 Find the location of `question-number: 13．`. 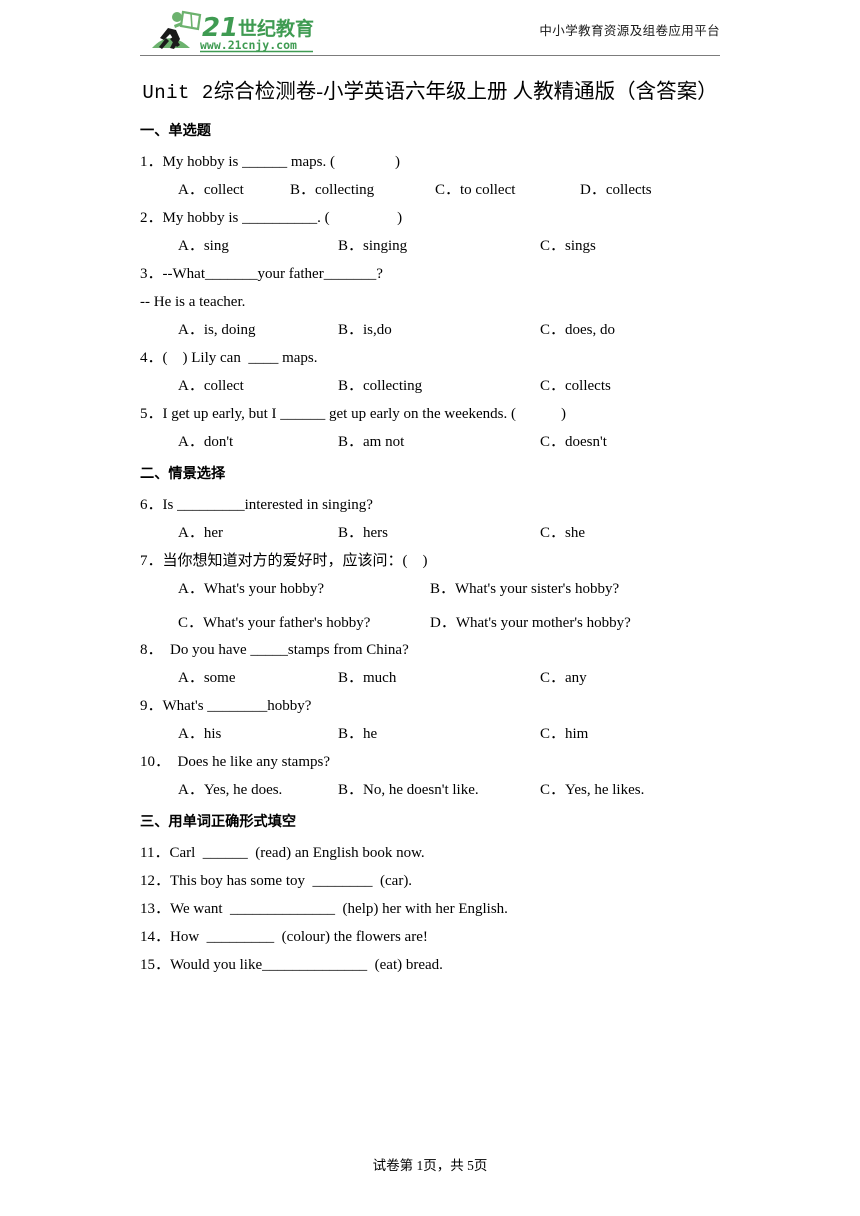

question-number: 13． is located at coordinates (155, 909).